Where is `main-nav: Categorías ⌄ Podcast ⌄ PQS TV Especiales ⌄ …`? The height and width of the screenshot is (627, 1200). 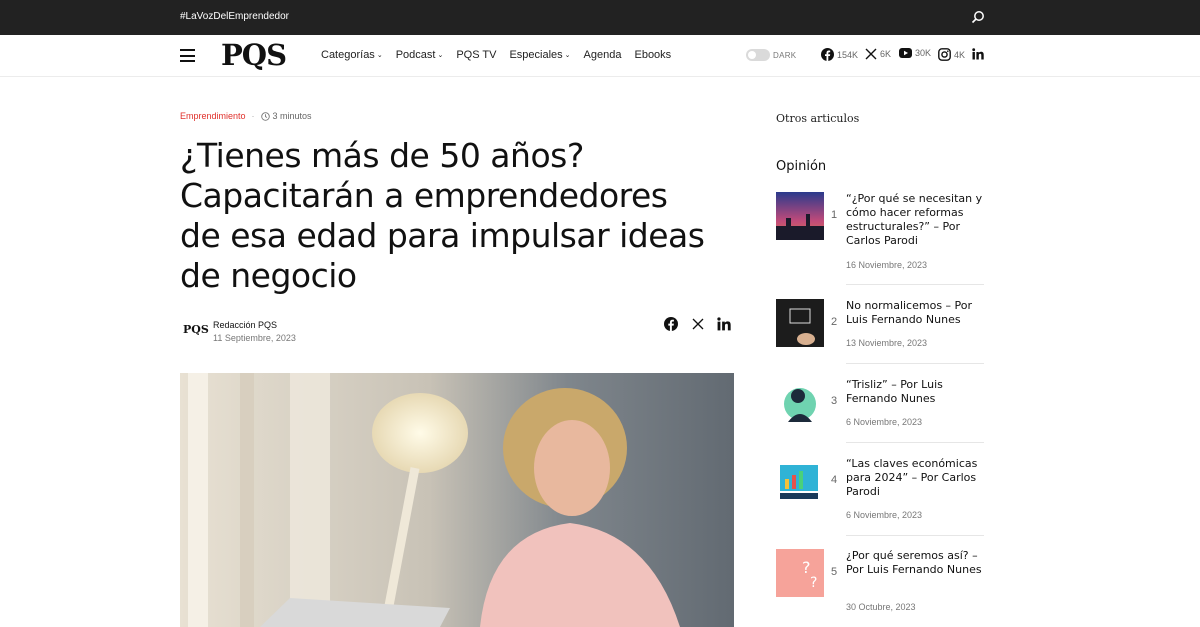
main-nav: Categorías ⌄ Podcast ⌄ PQS TV Especiales ⌄ … is located at coordinates (502, 55).